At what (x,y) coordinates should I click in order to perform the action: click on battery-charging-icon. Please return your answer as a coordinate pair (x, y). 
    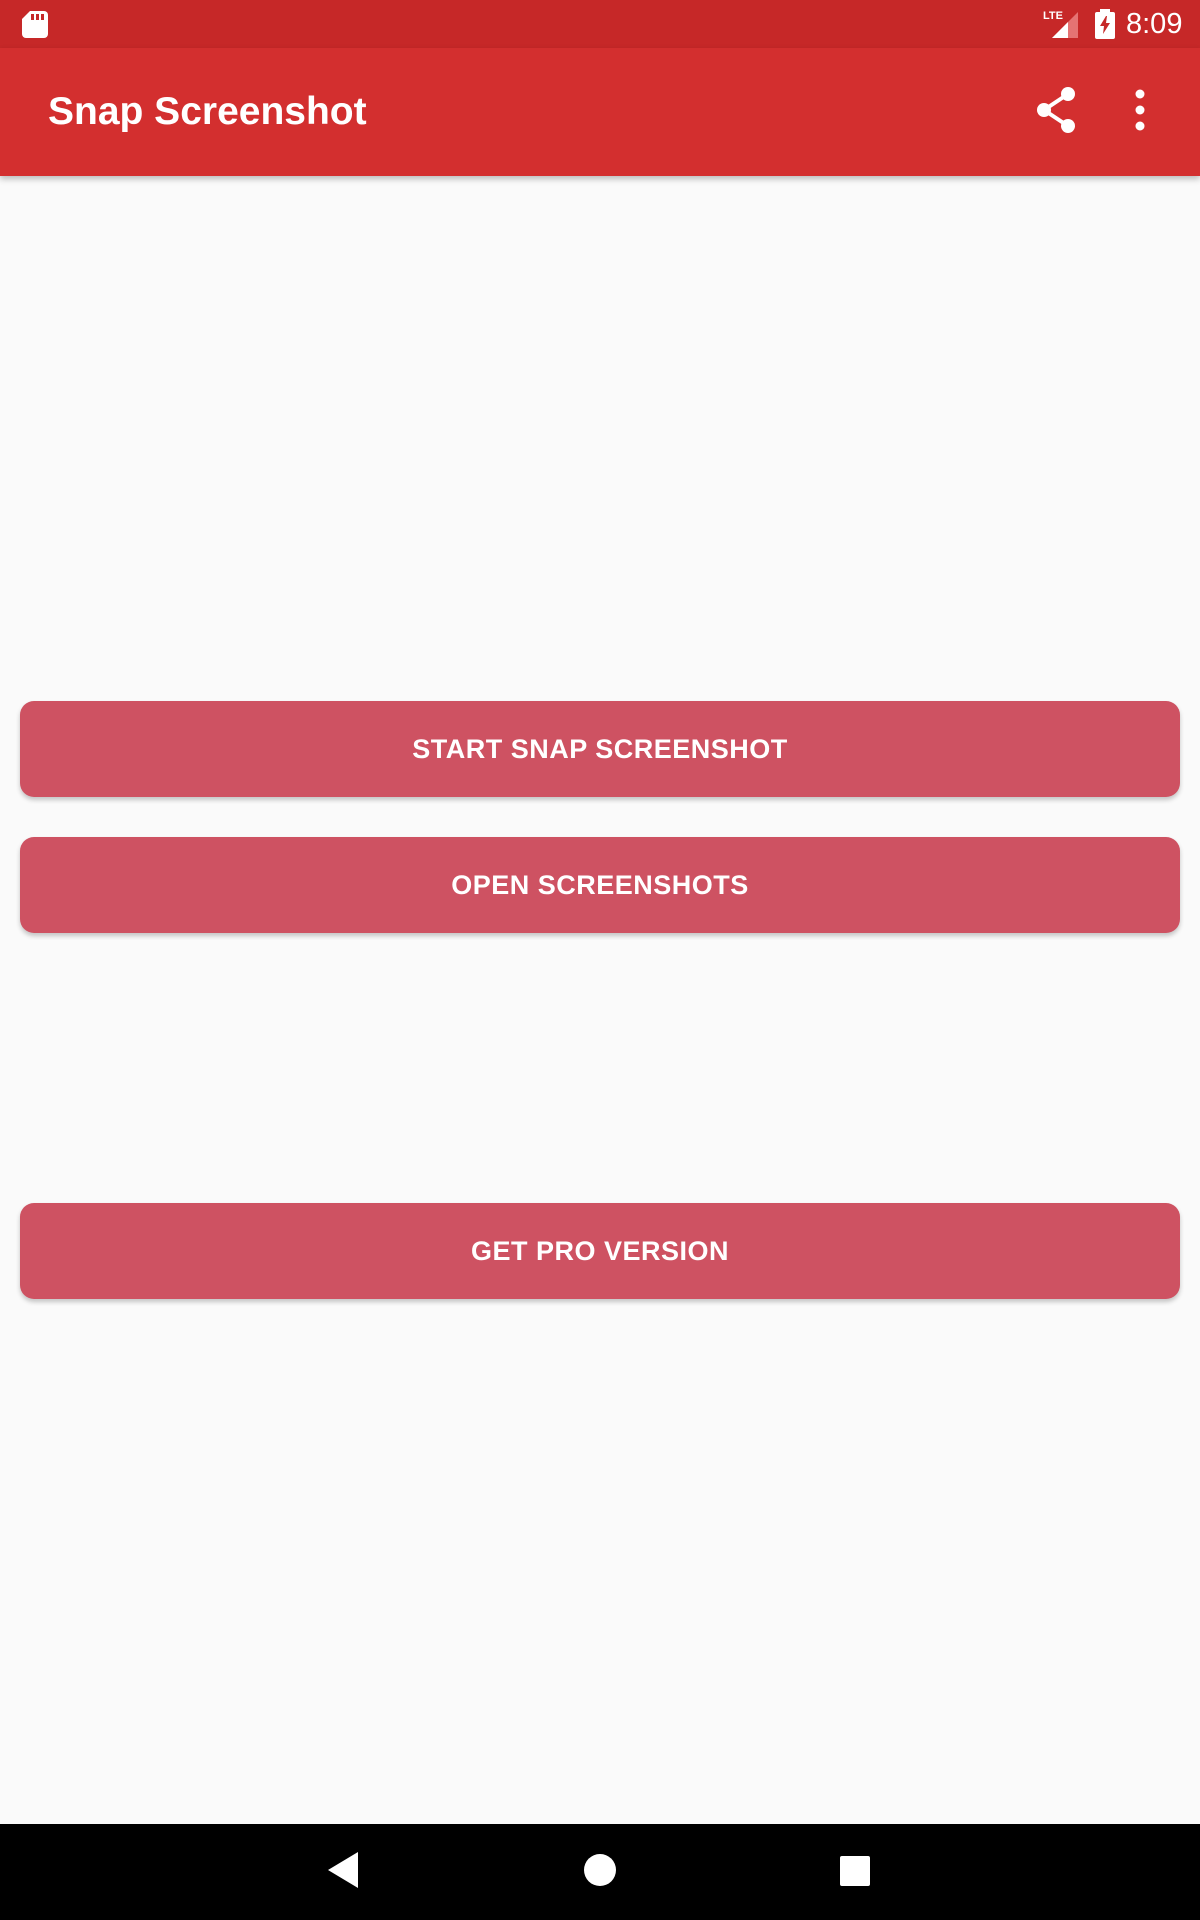
    Looking at the image, I should click on (1105, 24).